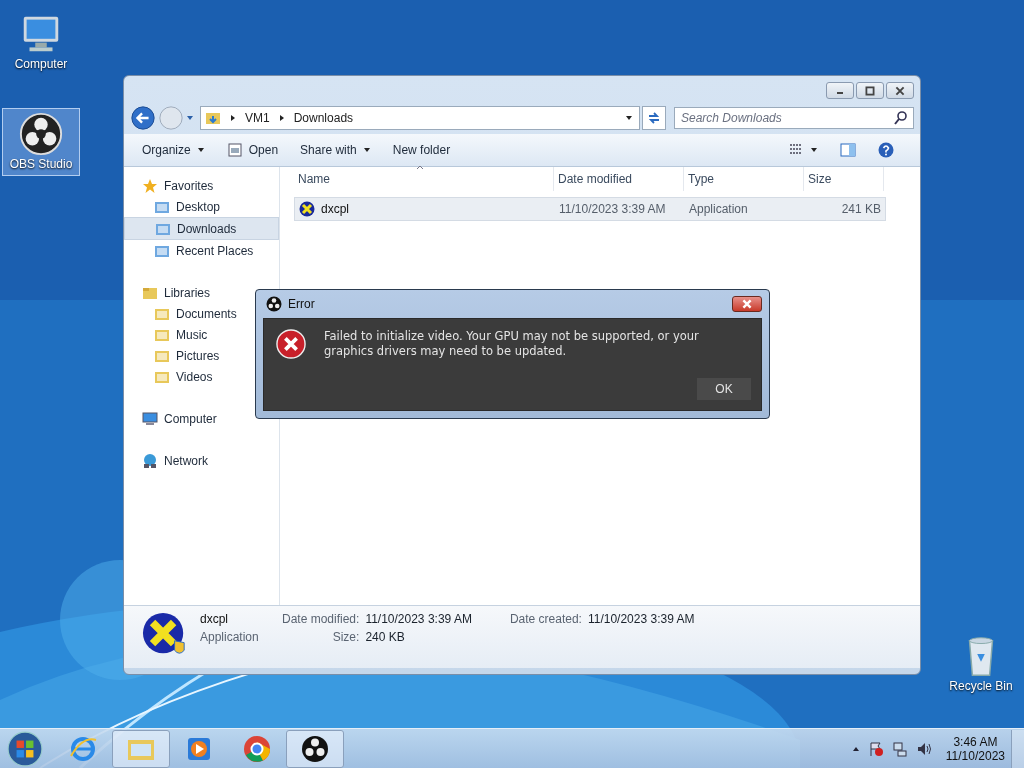 The width and height of the screenshot is (1024, 768). Describe the element at coordinates (201, 228) in the screenshot. I see `nav-item: Downloads` at that location.